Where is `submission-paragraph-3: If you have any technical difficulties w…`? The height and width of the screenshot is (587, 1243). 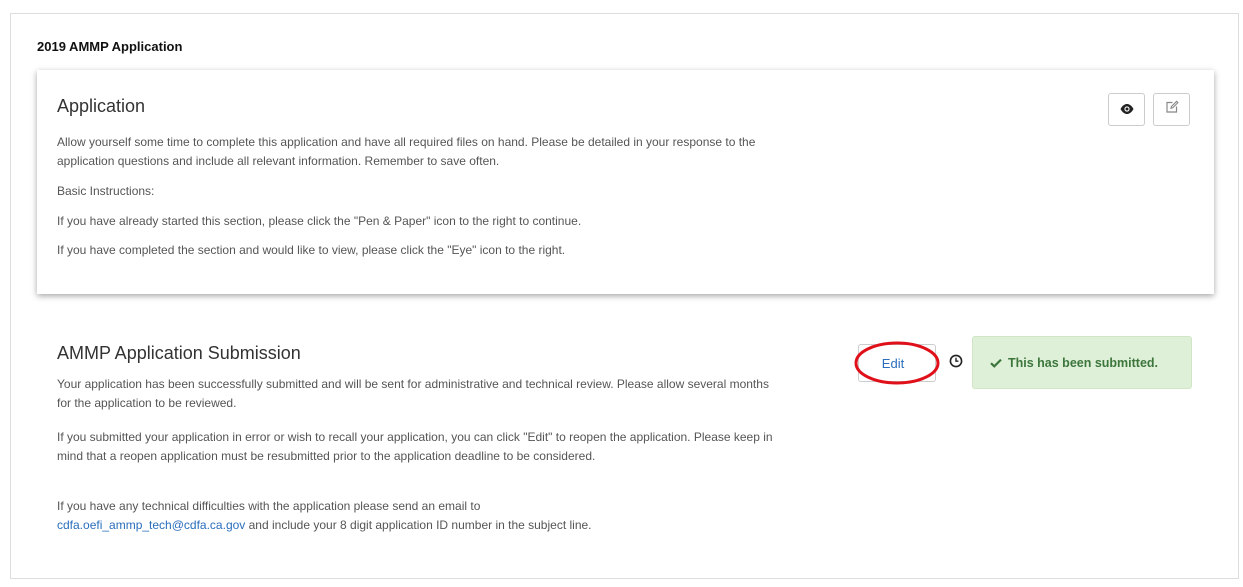
submission-paragraph-3: If you have any technical difficulties w… is located at coordinates (417, 516).